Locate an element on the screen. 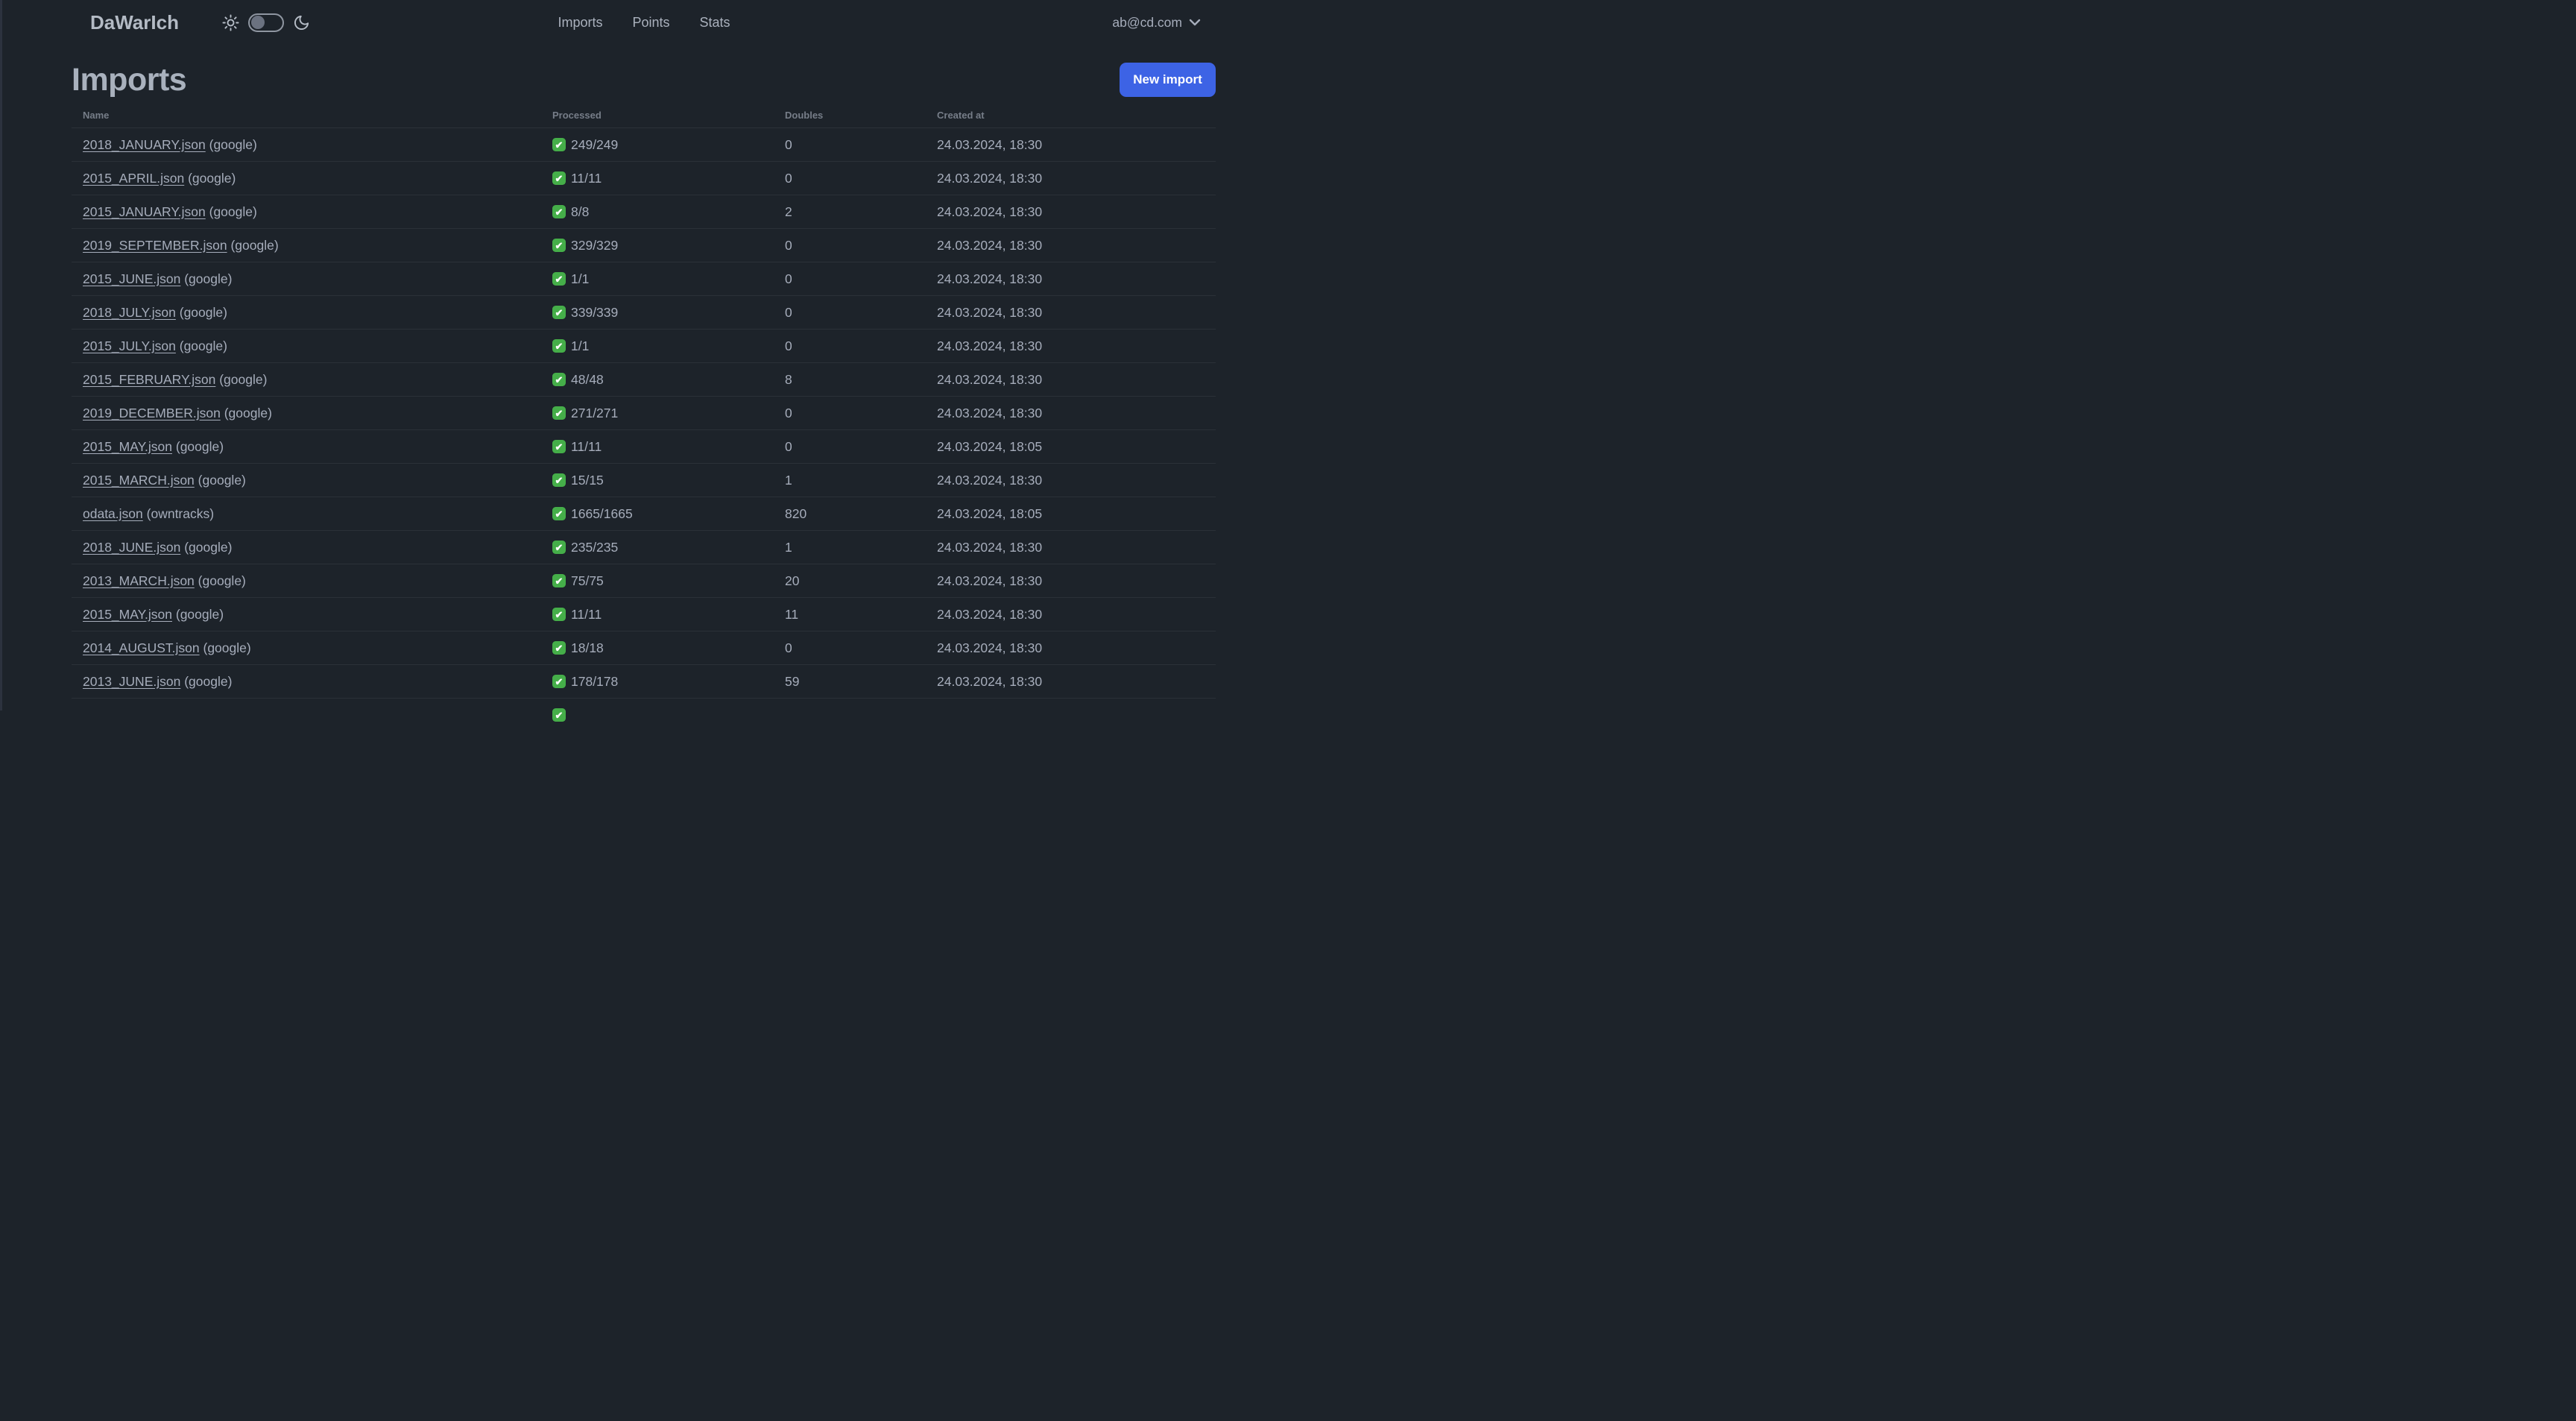 This screenshot has width=2576, height=1421. navbar: DaWarIch Imports Points Stats ab@cd.com is located at coordinates (644, 22).